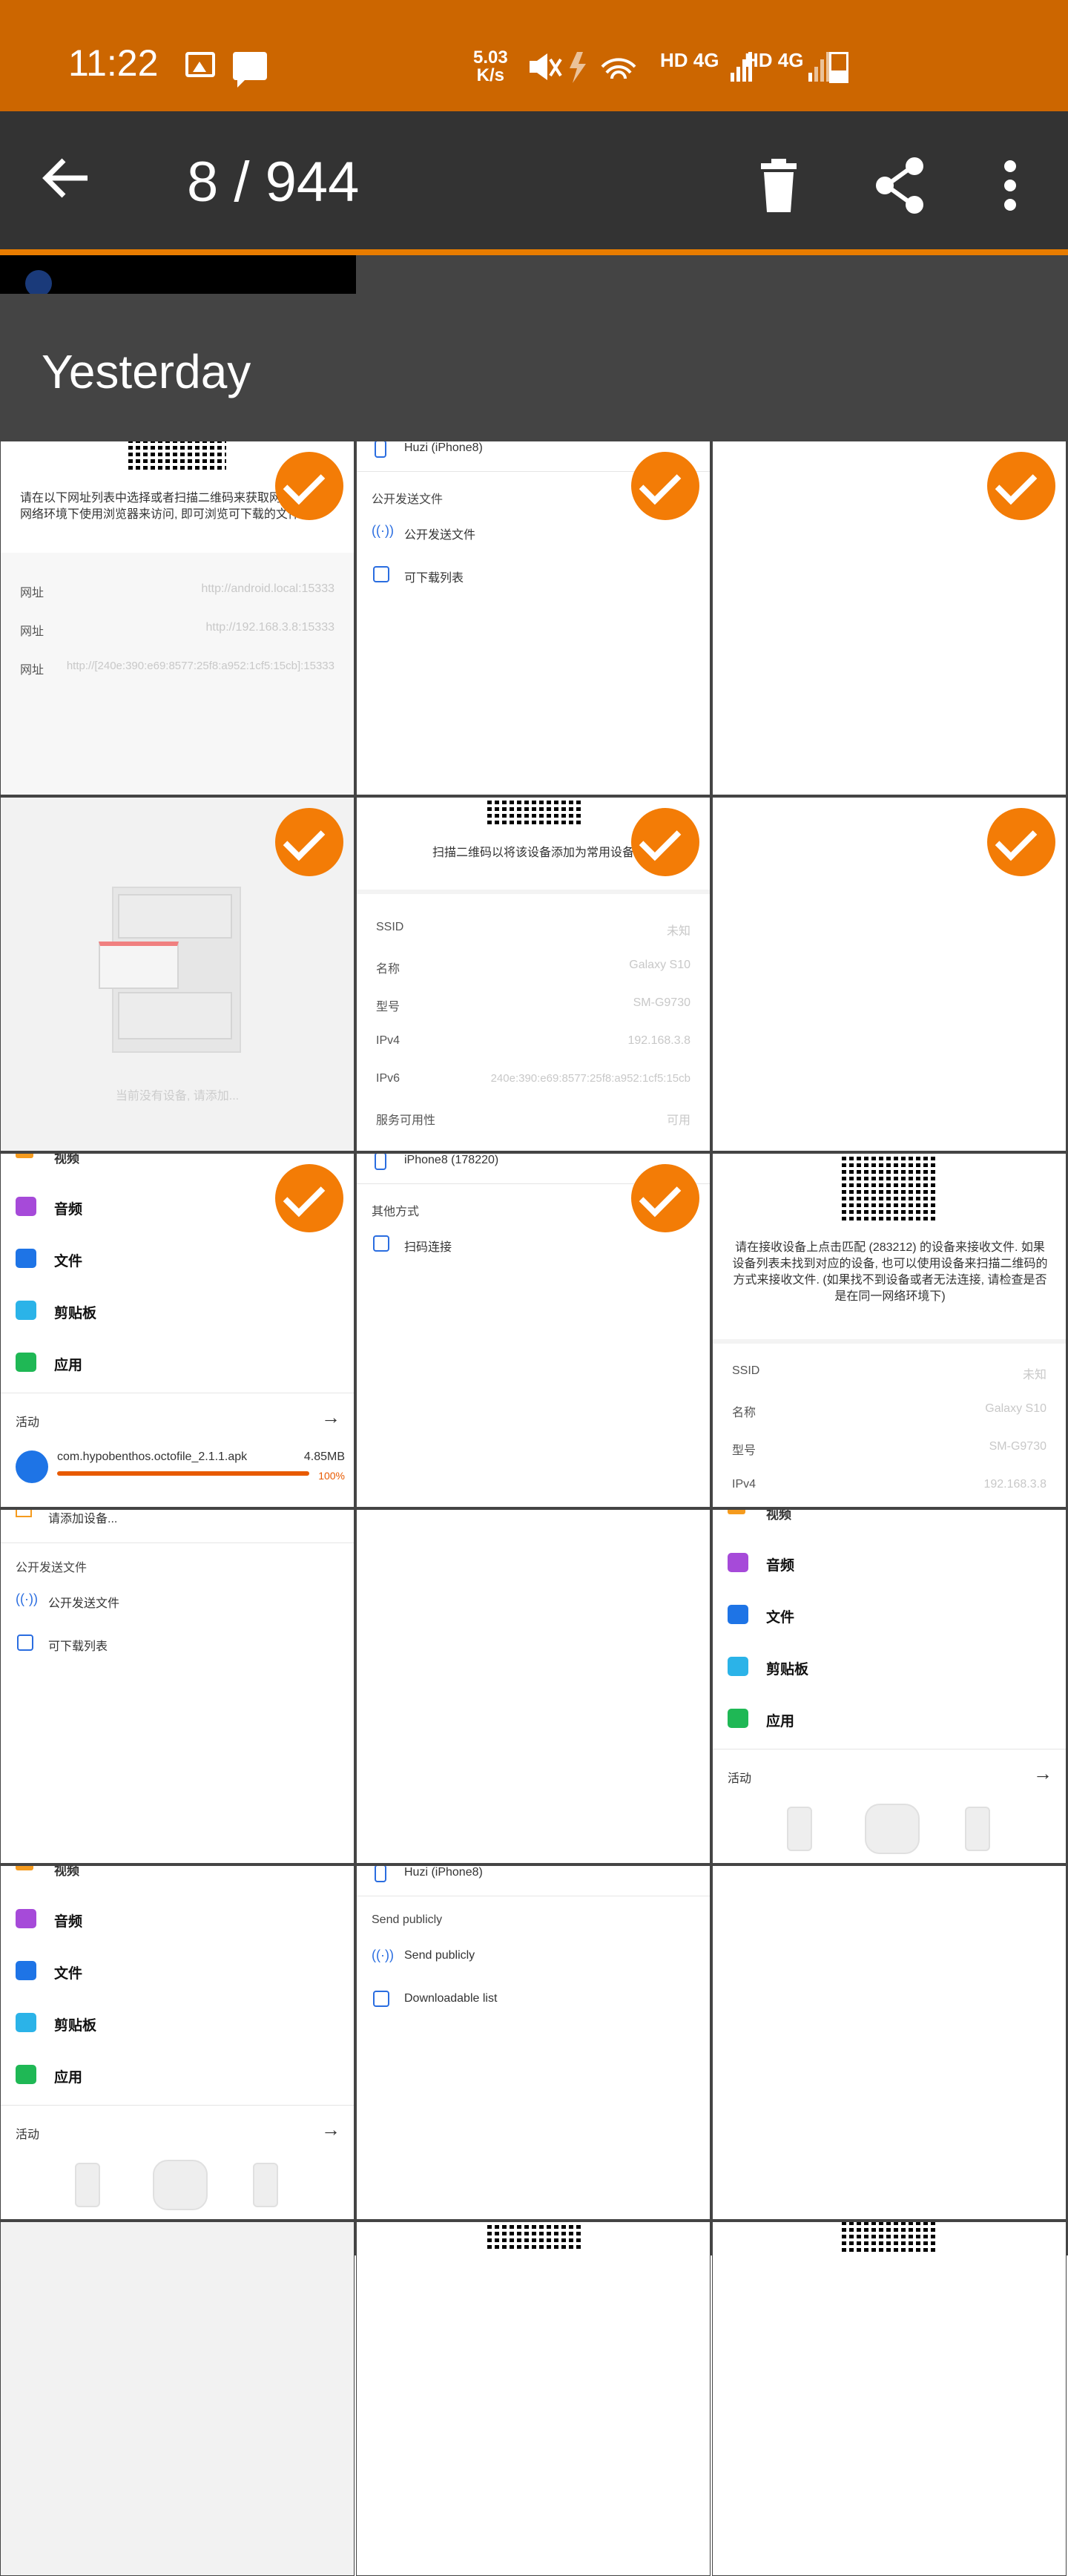 This screenshot has width=1068, height=2576. What do you see at coordinates (68, 1210) in the screenshot?
I see `menu-item-label: 音频` at bounding box center [68, 1210].